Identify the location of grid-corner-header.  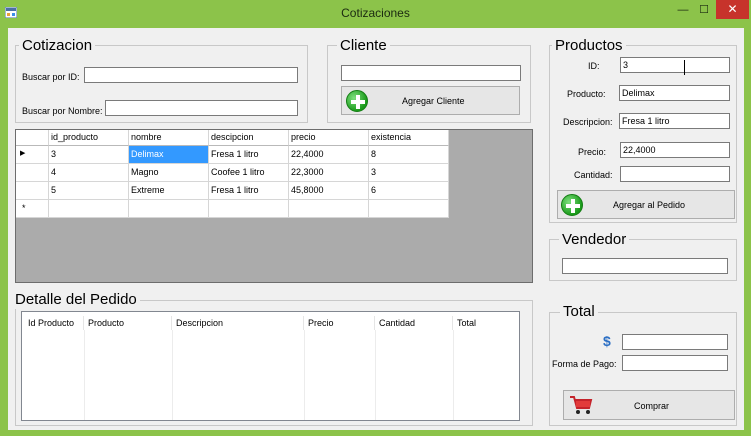
(32, 138).